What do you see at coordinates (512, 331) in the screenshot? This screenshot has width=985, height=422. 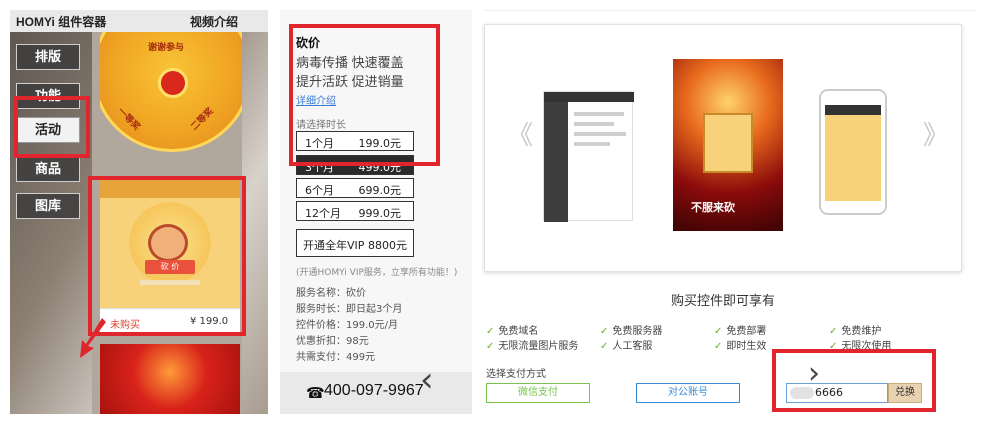 I see `feature-item: ✓ 免费域名` at bounding box center [512, 331].